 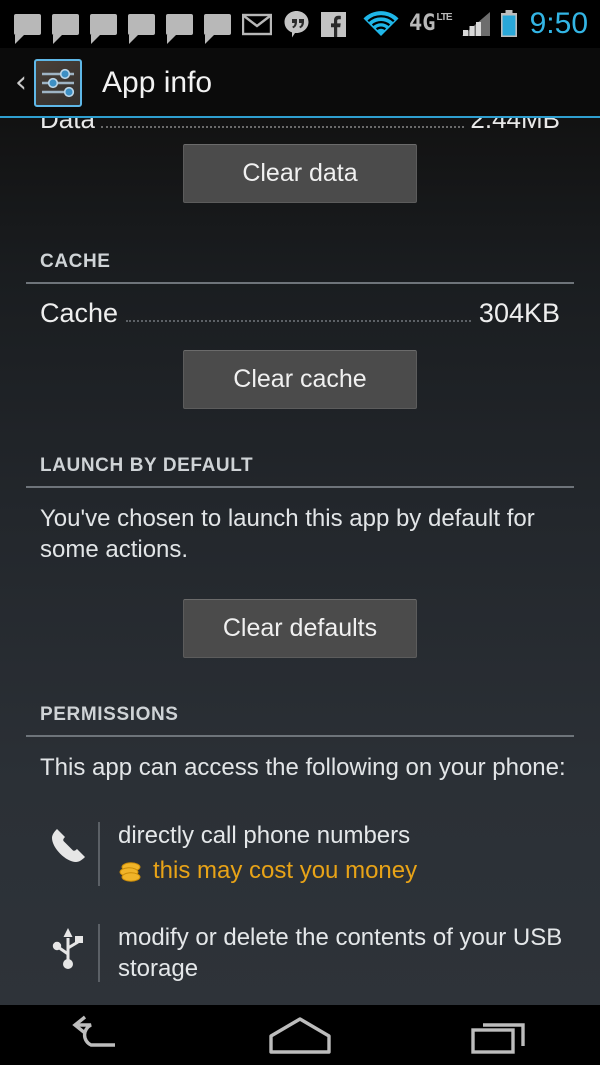 I want to click on status-bar-notification-icons, so click(x=188, y=27).